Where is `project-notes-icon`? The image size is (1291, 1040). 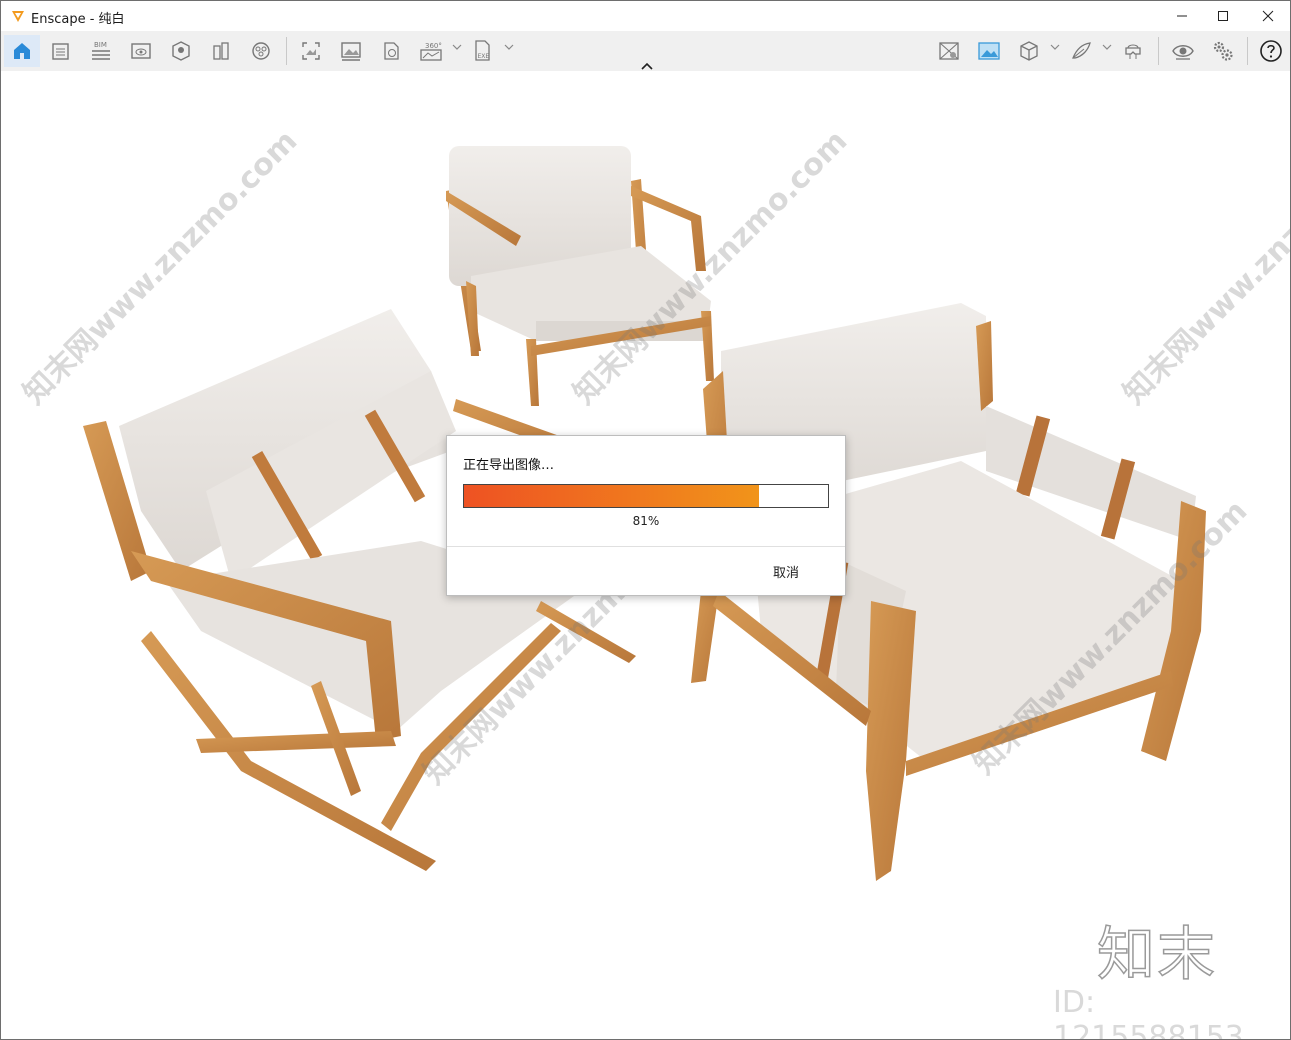 project-notes-icon is located at coordinates (60, 51).